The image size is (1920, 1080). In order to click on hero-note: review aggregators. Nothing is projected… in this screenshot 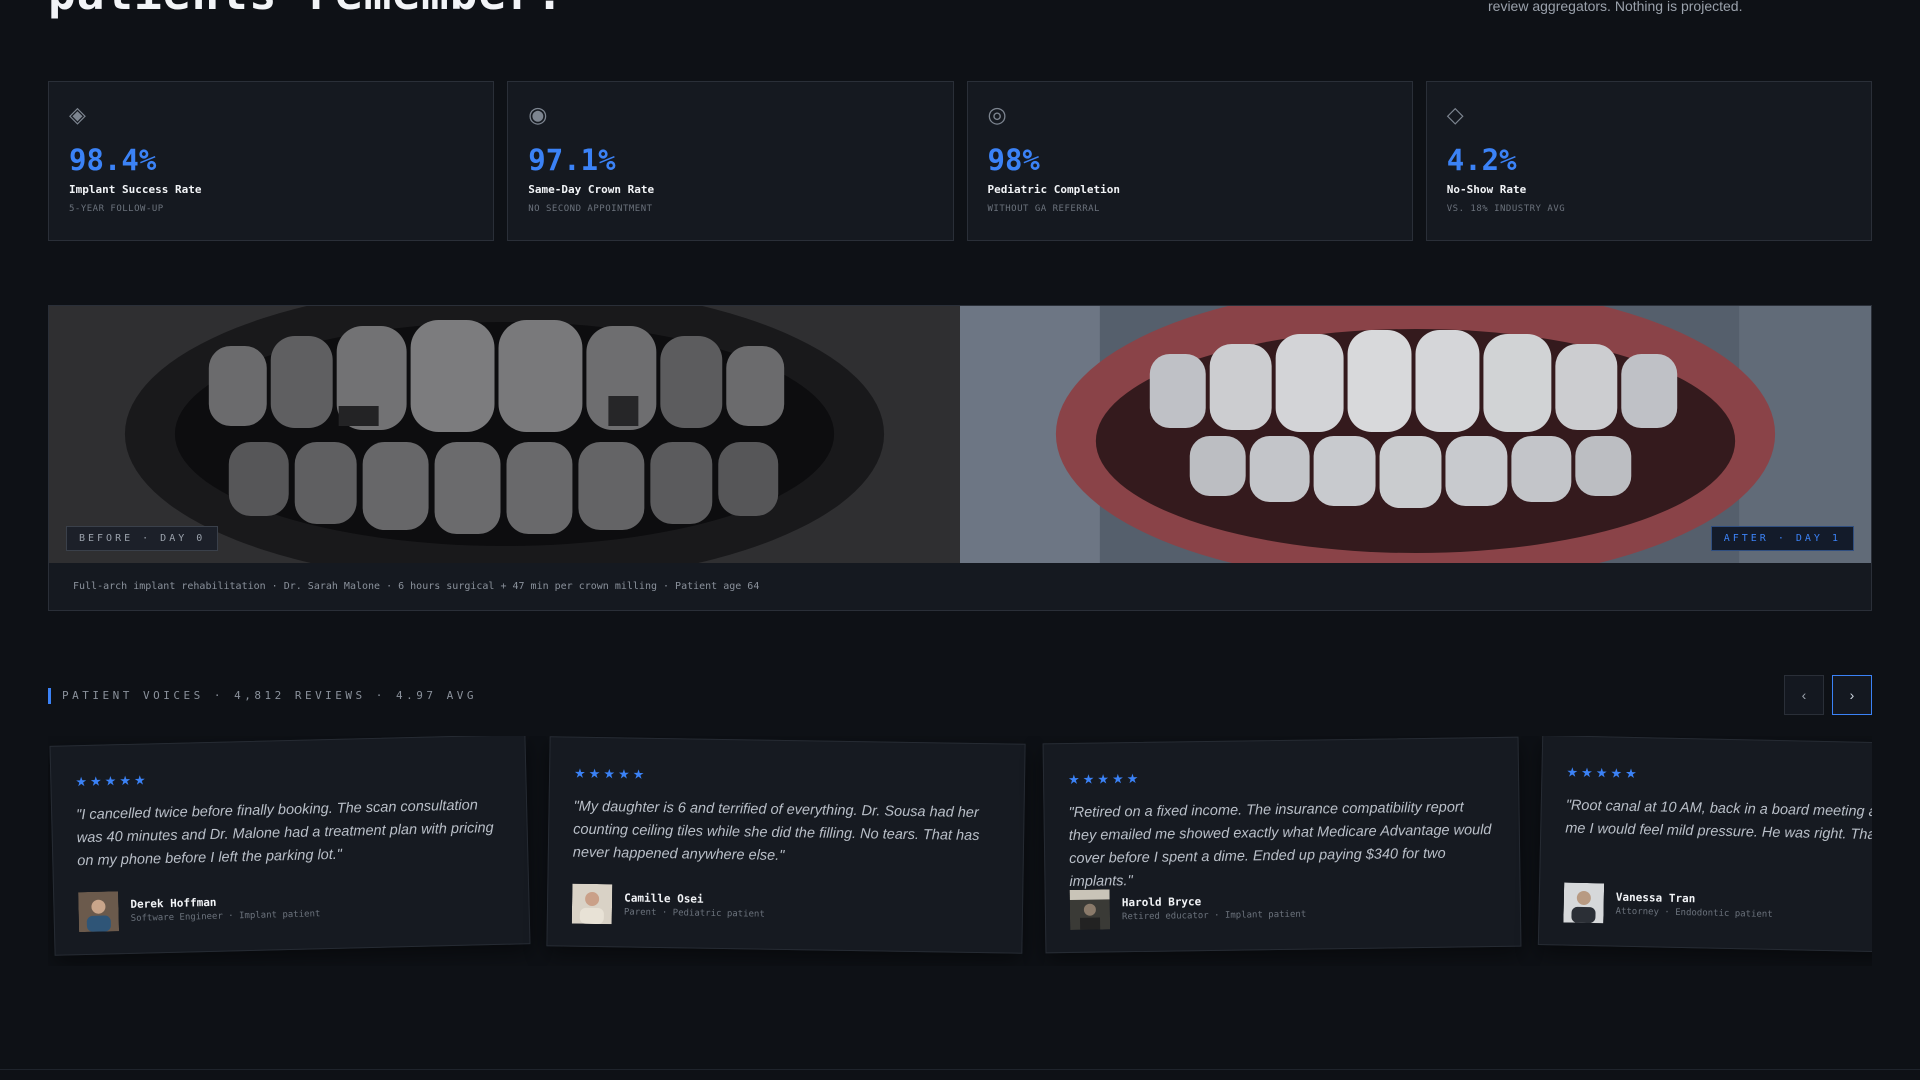, I will do `click(1615, 7)`.